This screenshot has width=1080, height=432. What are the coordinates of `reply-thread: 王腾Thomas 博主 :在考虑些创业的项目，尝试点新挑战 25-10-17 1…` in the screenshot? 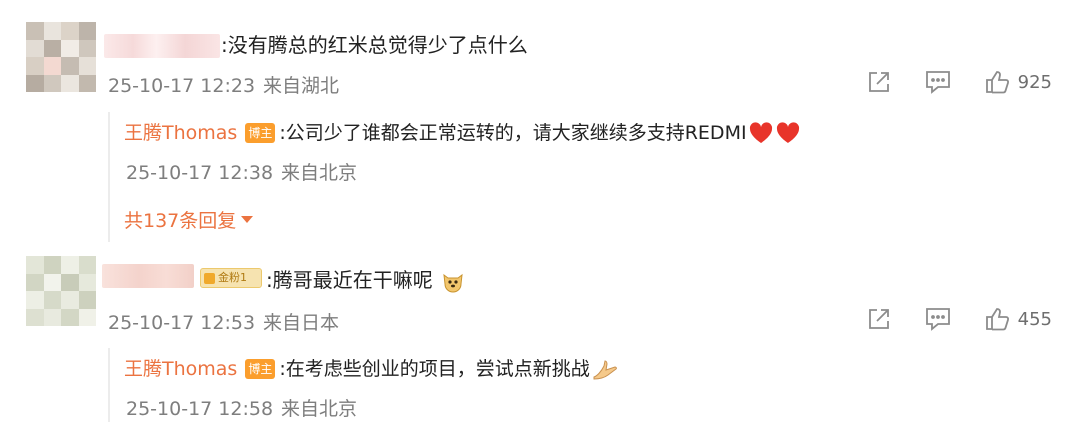 It's located at (579, 385).